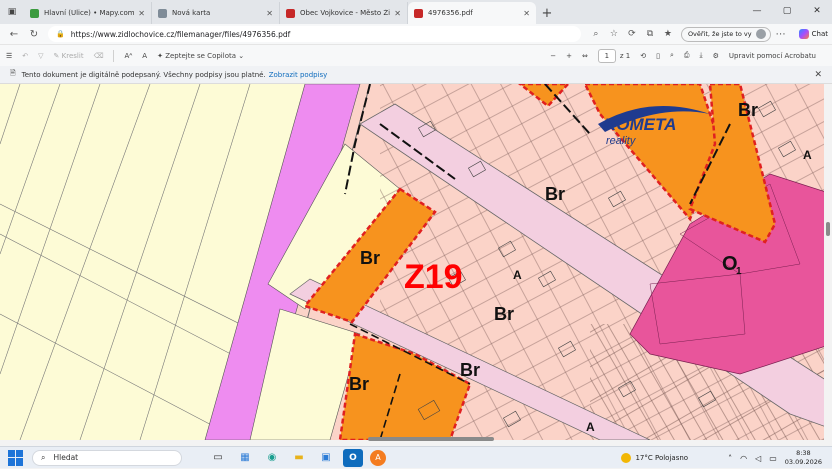 The image size is (832, 469). I want to click on chat-button: Chat, so click(813, 34).